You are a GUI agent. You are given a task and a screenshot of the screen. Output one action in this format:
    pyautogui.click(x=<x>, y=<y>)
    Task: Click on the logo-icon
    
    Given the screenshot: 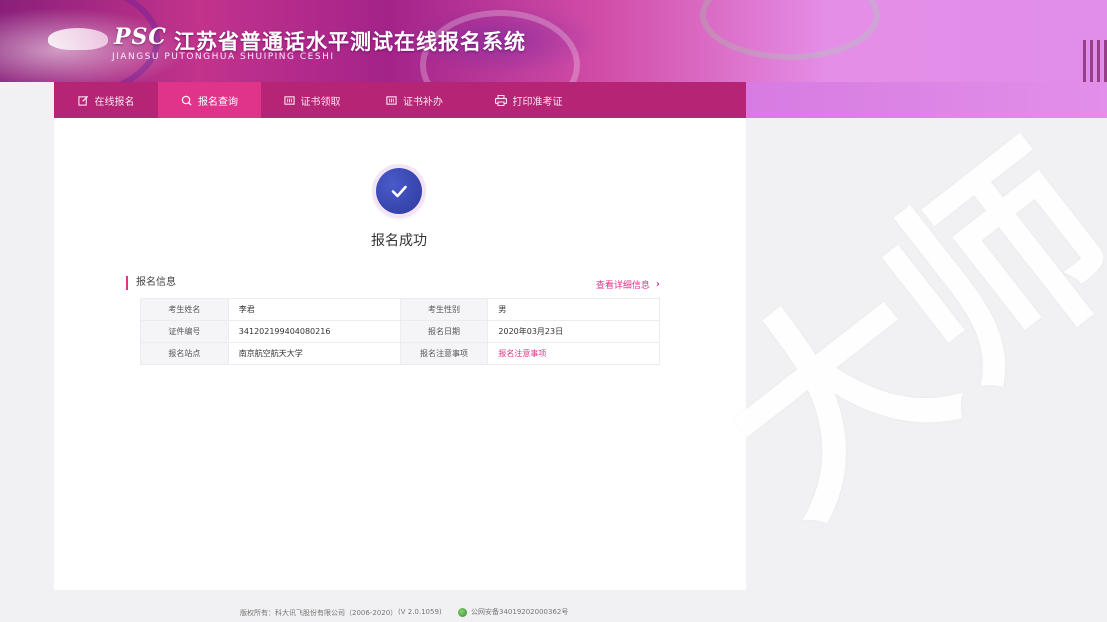 What is the action you would take?
    pyautogui.click(x=78, y=39)
    